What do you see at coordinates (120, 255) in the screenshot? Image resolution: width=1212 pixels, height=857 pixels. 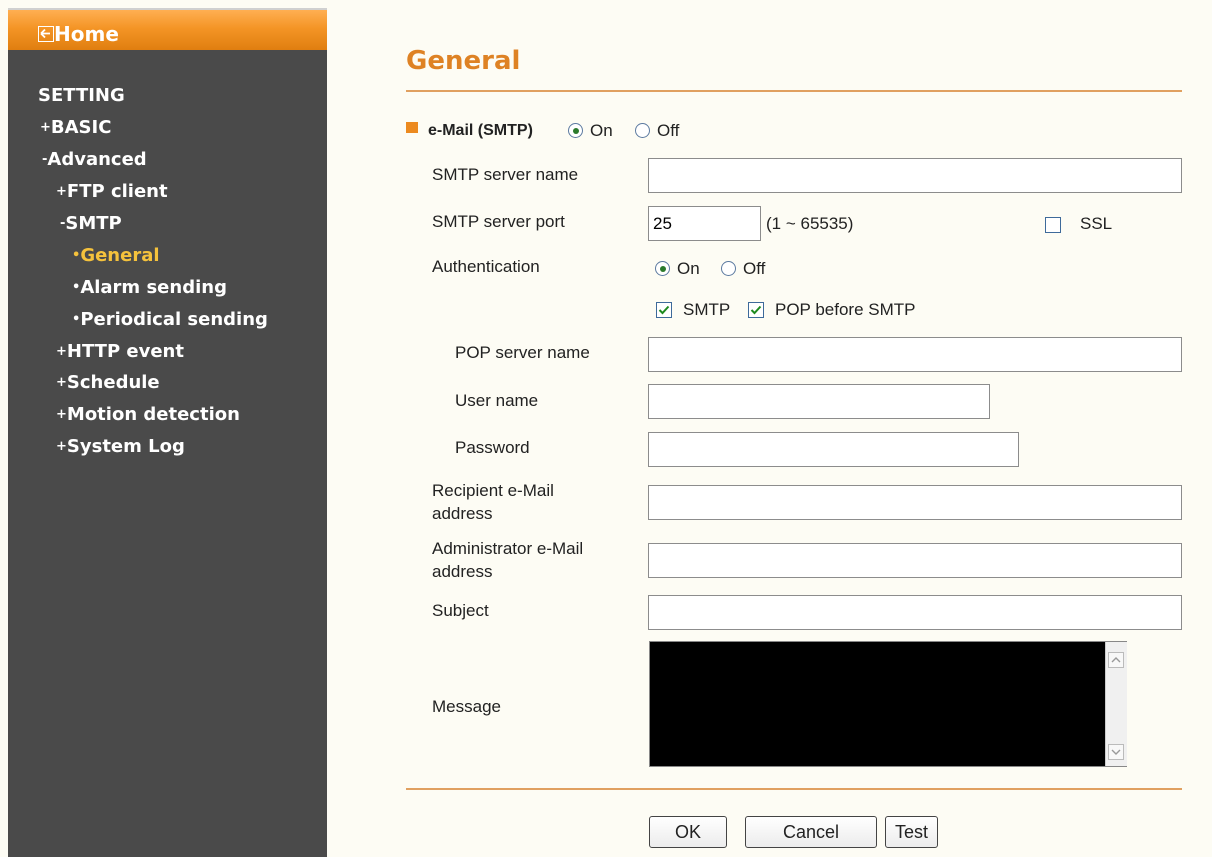 I see `sidebar-item-label: General` at bounding box center [120, 255].